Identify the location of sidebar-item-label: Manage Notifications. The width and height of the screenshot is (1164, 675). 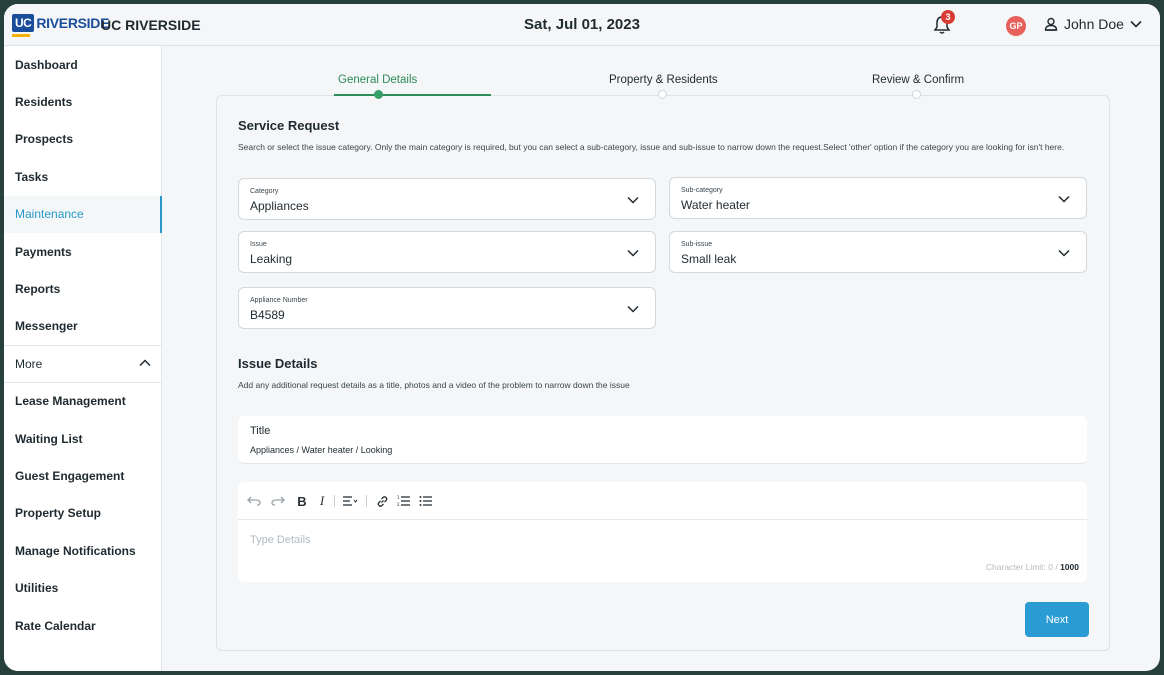
(75, 550).